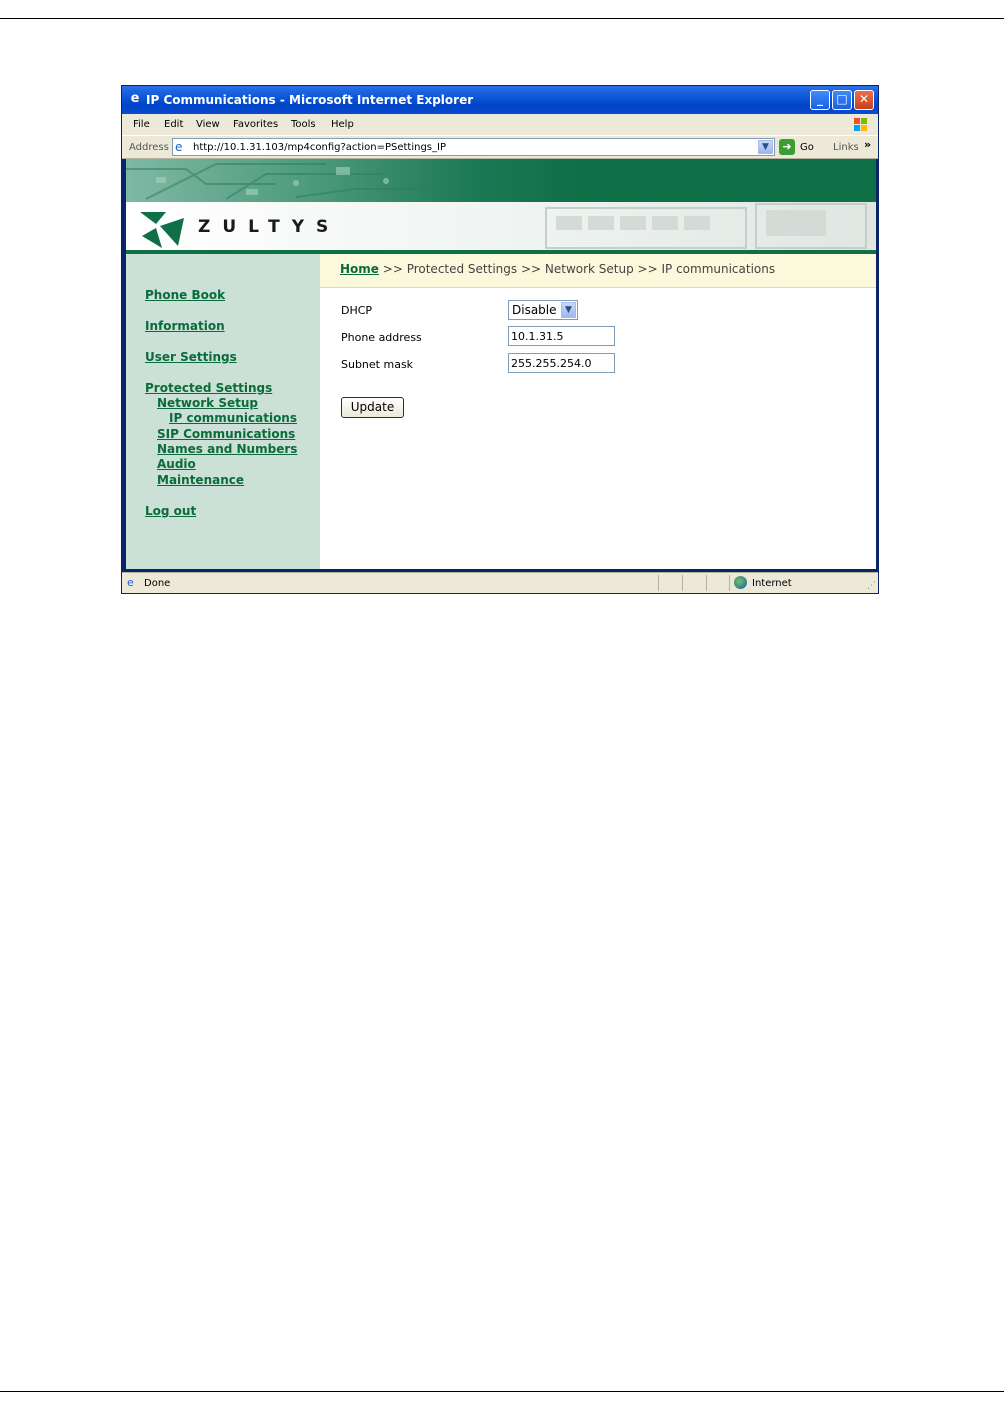 The height and width of the screenshot is (1417, 1004). What do you see at coordinates (372, 407) in the screenshot?
I see `update-button: Update` at bounding box center [372, 407].